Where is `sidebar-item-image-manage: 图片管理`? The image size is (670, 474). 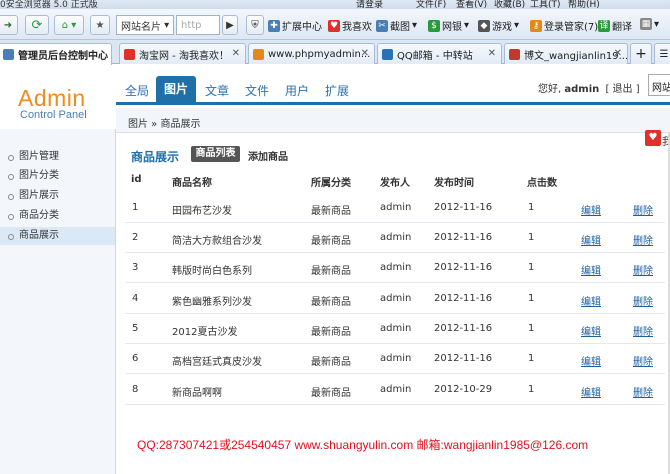 sidebar-item-image-manage: 图片管理 is located at coordinates (57, 157).